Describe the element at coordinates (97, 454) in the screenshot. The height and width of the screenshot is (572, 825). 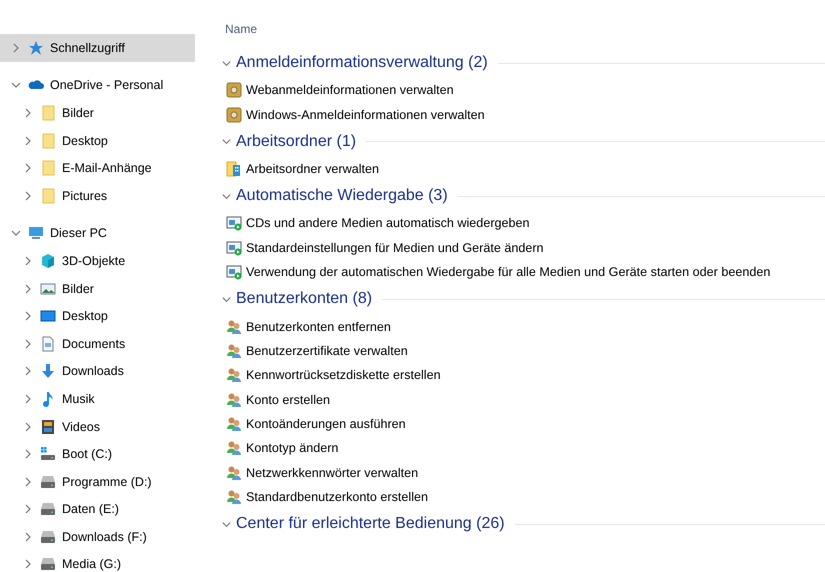
I see `nav-item: Boot (C:)` at that location.